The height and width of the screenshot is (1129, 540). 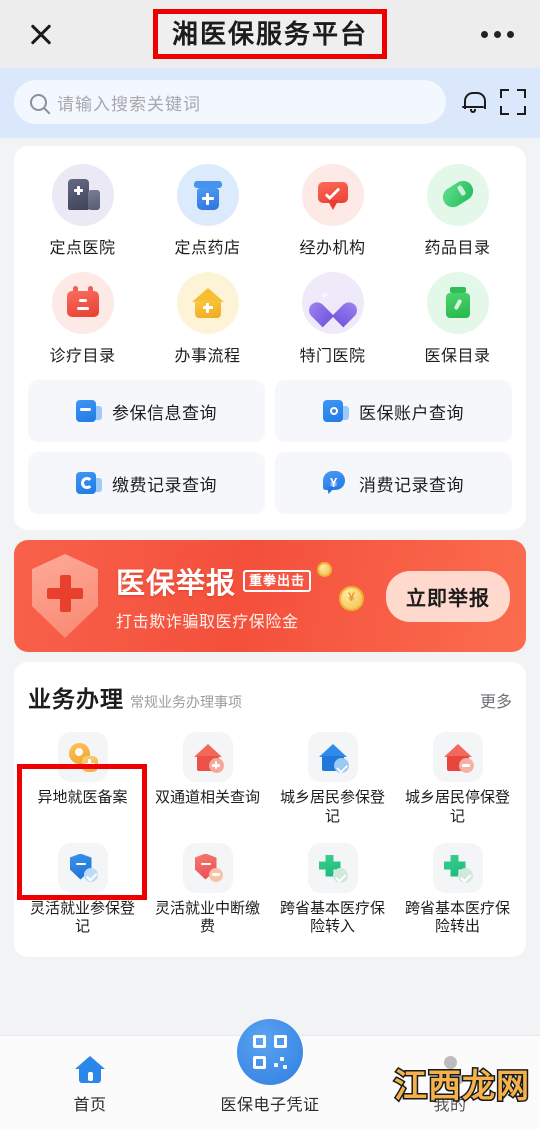 What do you see at coordinates (411, 485) in the screenshot?
I see `query-button-label: 消费记录查询` at bounding box center [411, 485].